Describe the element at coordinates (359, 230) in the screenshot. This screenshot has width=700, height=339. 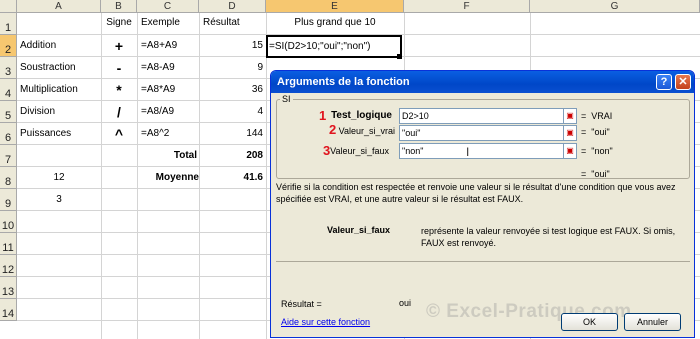
I see `current-arg-name: Valeur_si_faux` at that location.